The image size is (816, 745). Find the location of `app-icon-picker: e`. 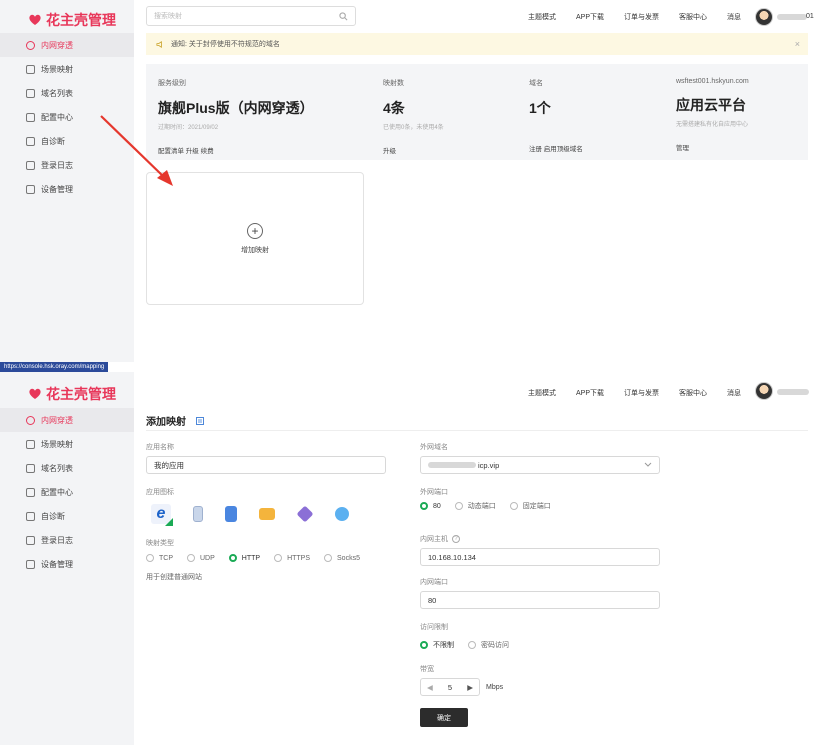

app-icon-picker: e is located at coordinates (250, 515).